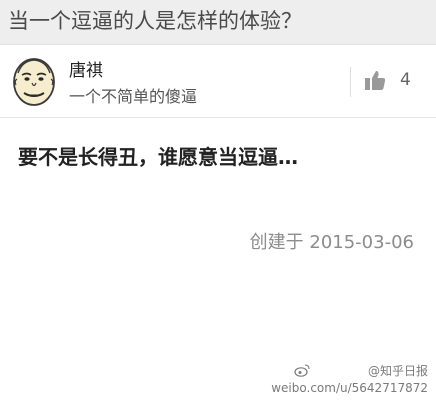 This screenshot has width=436, height=404. What do you see at coordinates (302, 370) in the screenshot?
I see `weibo-icon` at bounding box center [302, 370].